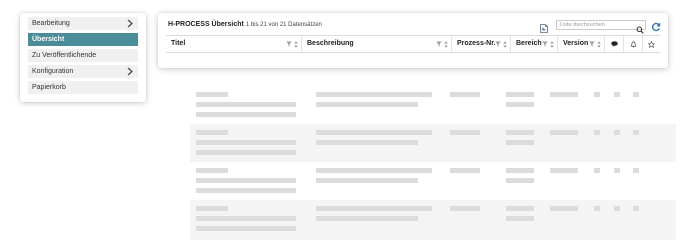 This screenshot has height=249, width=691. What do you see at coordinates (480, 44) in the screenshot?
I see `column-header-prozess-nr: Prozess-Nr.` at bounding box center [480, 44].